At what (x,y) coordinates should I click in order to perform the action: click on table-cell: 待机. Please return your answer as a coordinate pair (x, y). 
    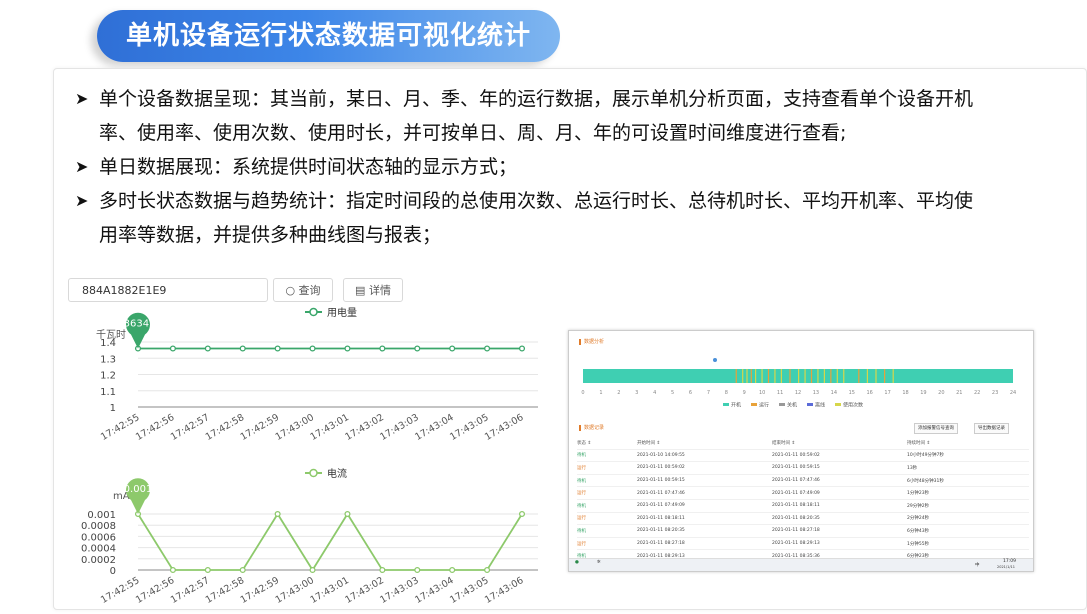
    Looking at the image, I should click on (581, 456).